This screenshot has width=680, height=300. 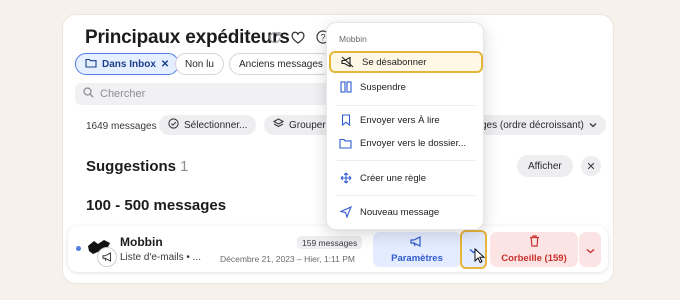 I want to click on settings-button: Paramètres, so click(x=417, y=249).